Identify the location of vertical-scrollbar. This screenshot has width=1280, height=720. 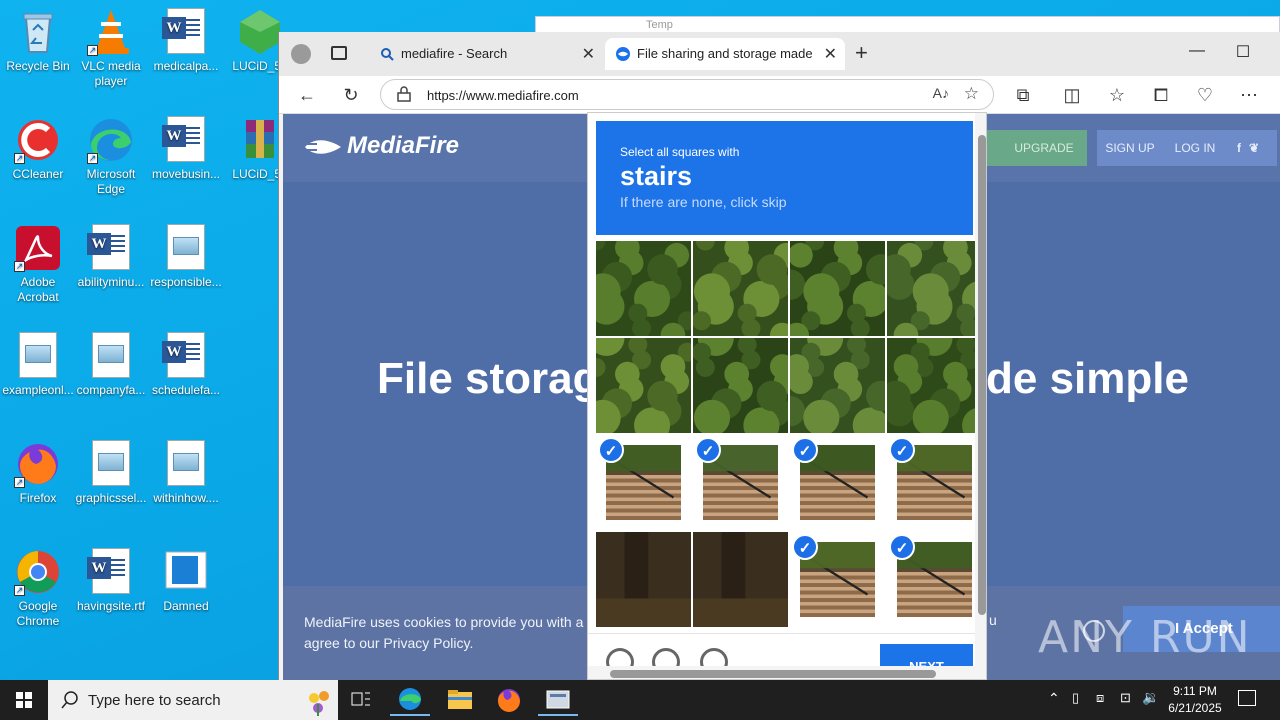
(980, 396).